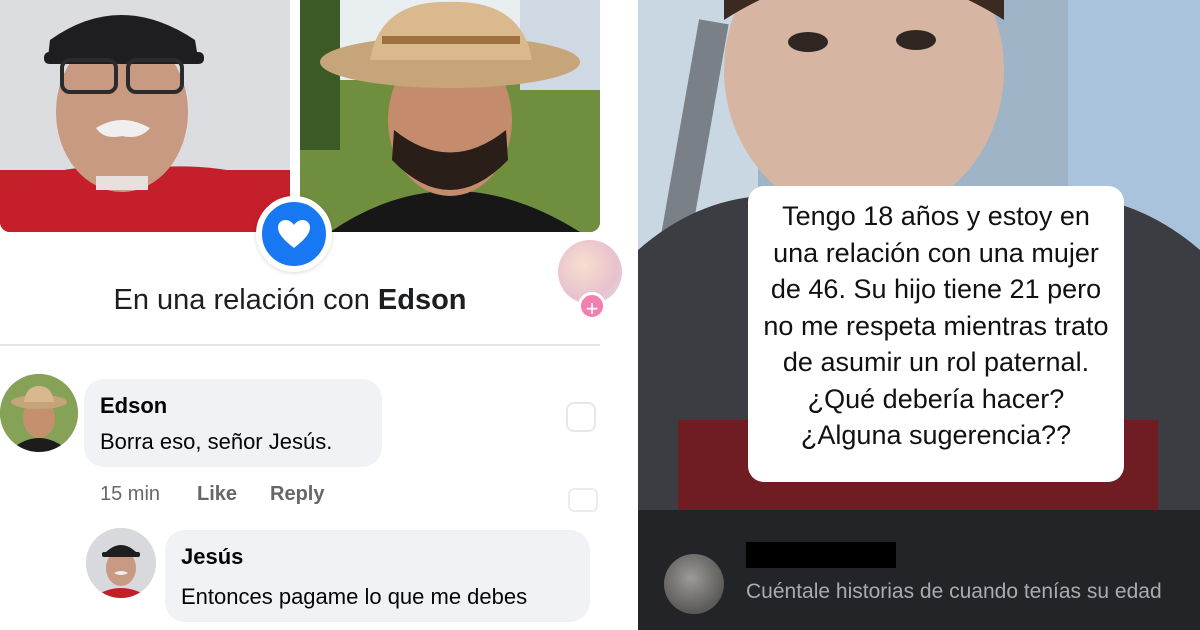  I want to click on relationship-heart-badge, so click(294, 234).